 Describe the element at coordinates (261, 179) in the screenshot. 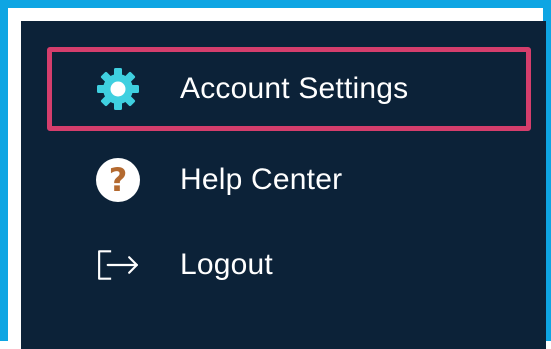

I see `menu-item-label: Help Center` at that location.